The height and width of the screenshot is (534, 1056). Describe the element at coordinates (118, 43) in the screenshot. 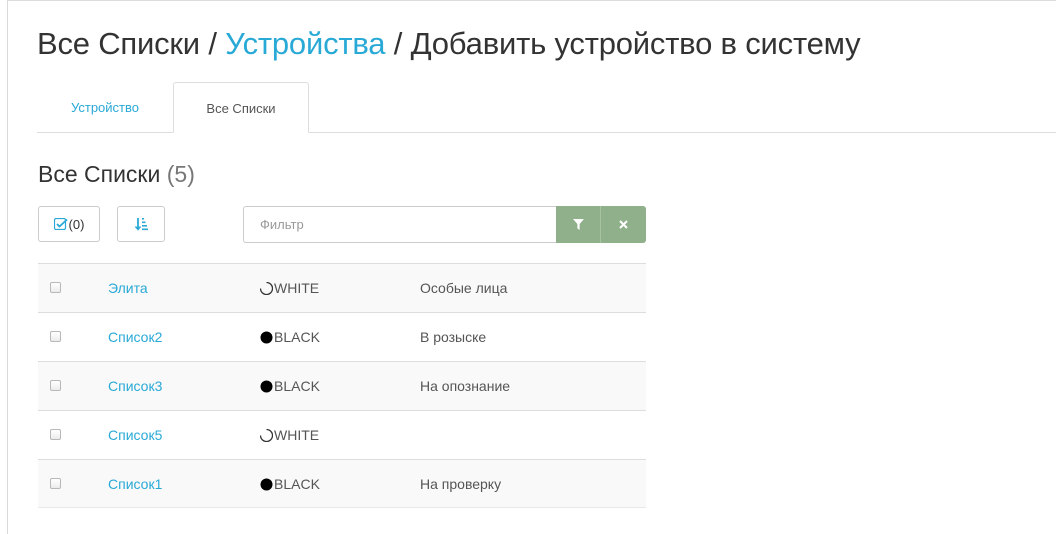

I see `breadcrumb-root: Все Списки` at that location.